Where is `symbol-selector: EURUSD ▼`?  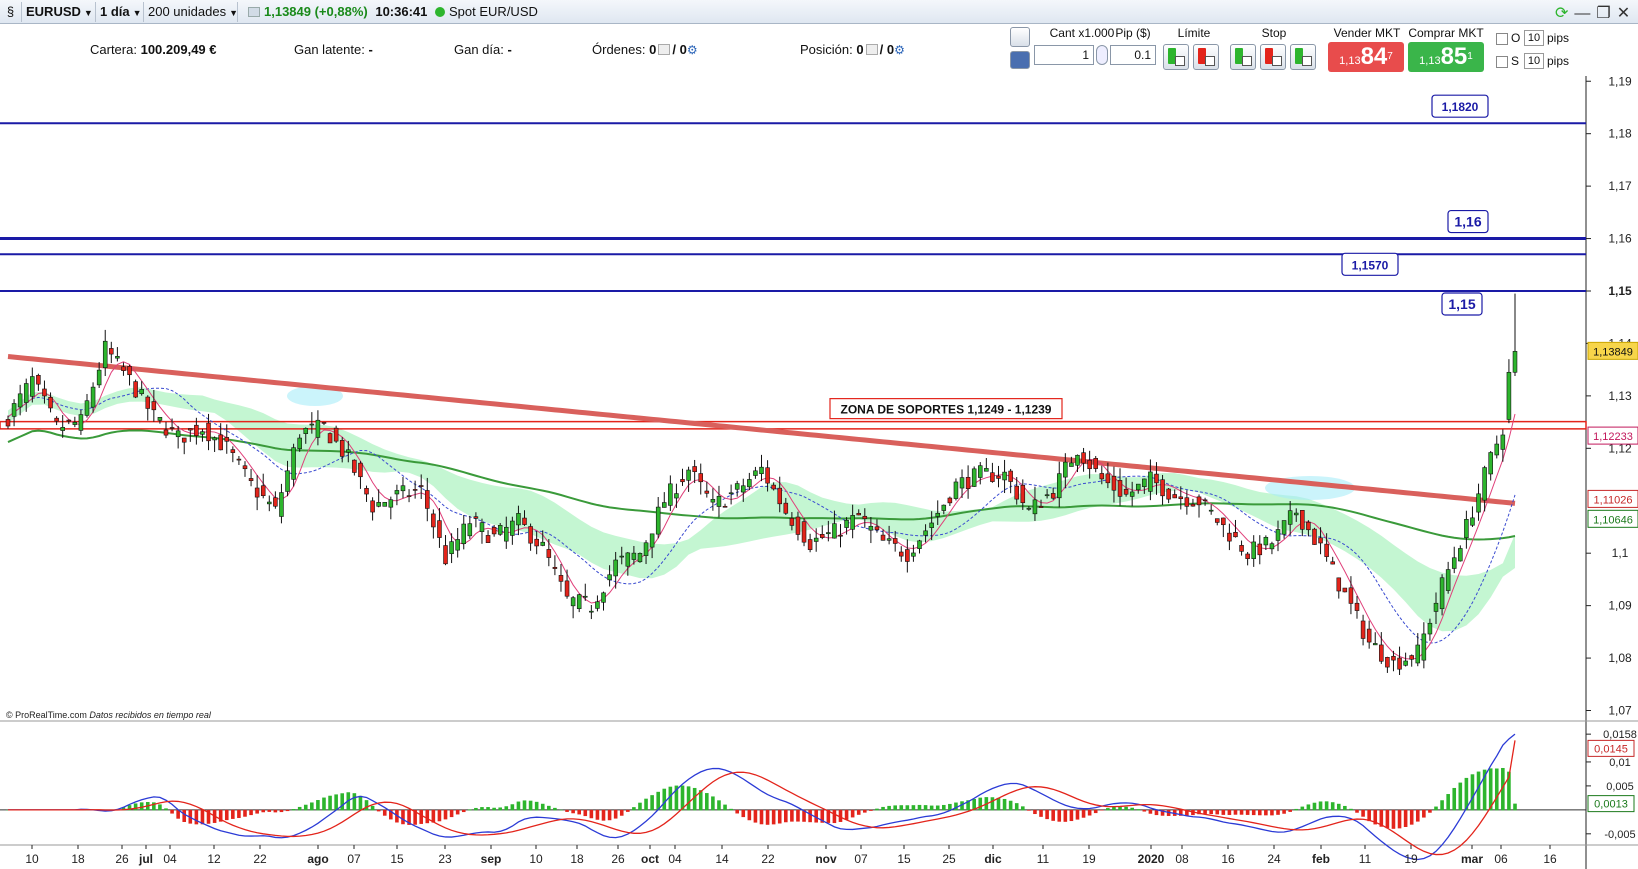 symbol-selector: EURUSD ▼ is located at coordinates (59, 12).